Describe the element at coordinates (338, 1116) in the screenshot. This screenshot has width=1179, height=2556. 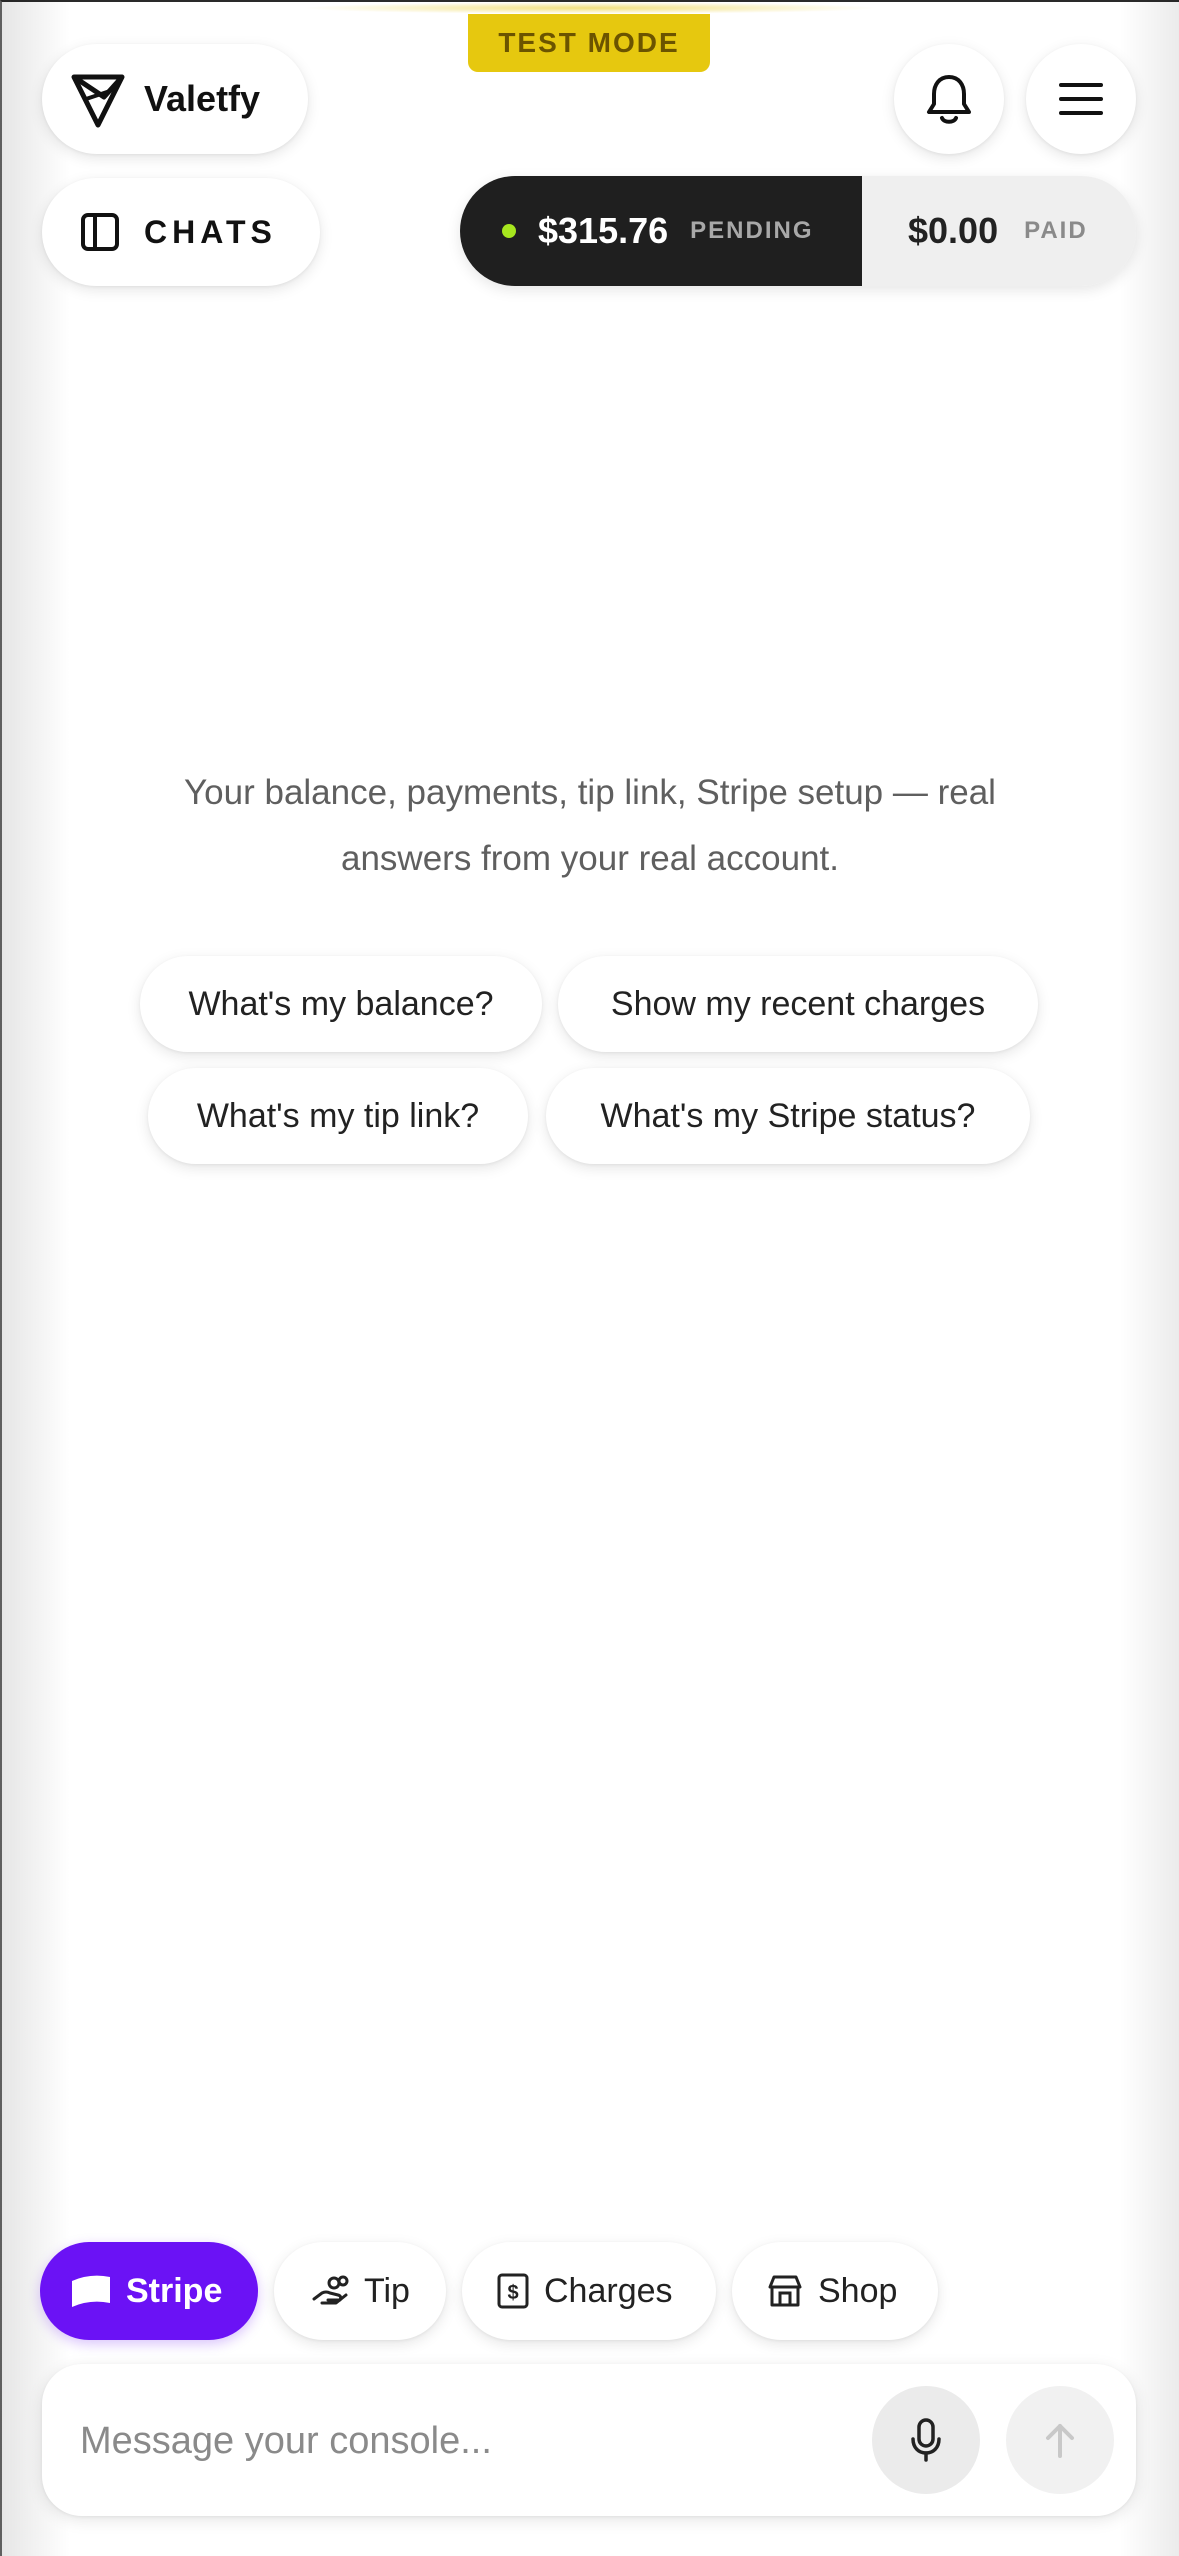
I see `suggestion-tip-link: What's my tip link?` at that location.